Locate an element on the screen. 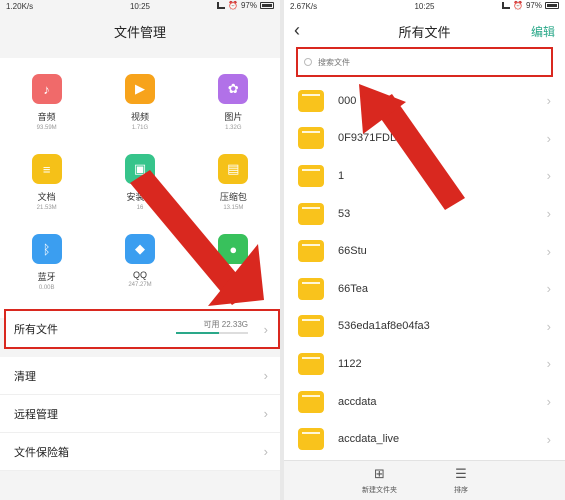  list-item: 66Stu › is located at coordinates (424, 251).